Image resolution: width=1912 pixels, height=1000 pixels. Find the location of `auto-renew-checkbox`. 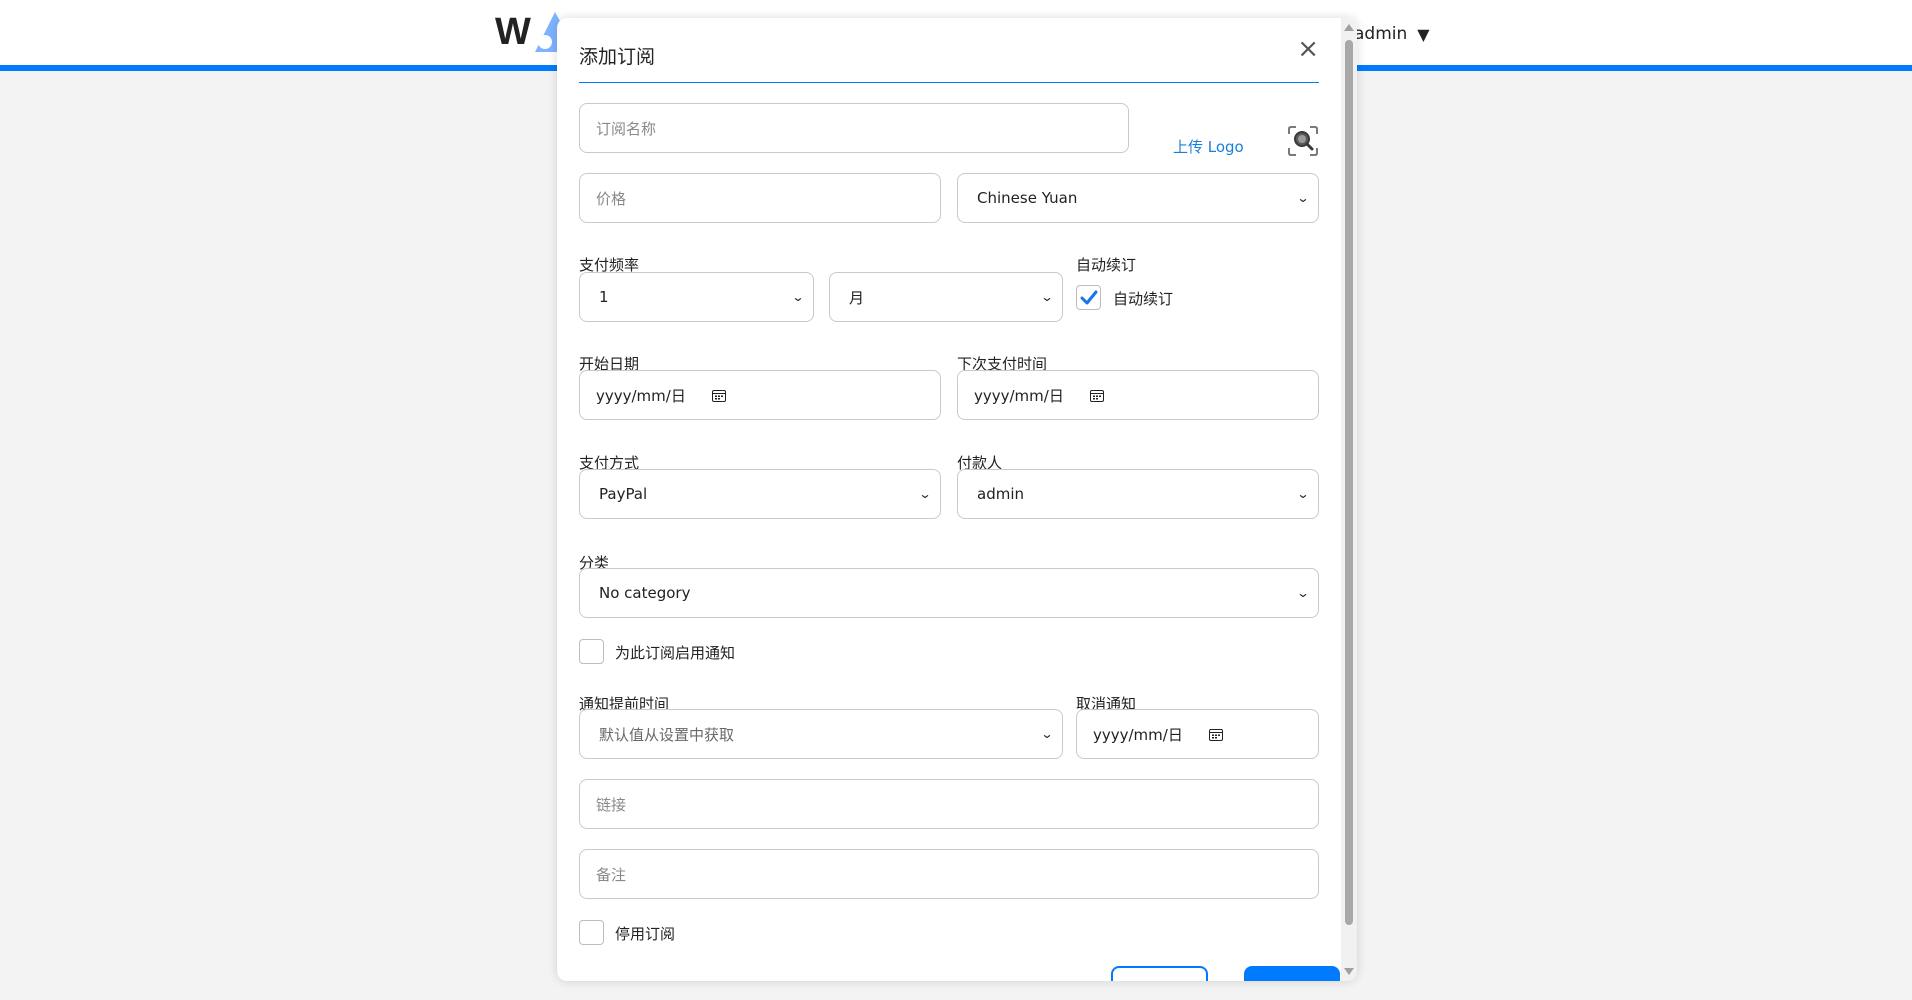

auto-renew-checkbox is located at coordinates (1088, 297).